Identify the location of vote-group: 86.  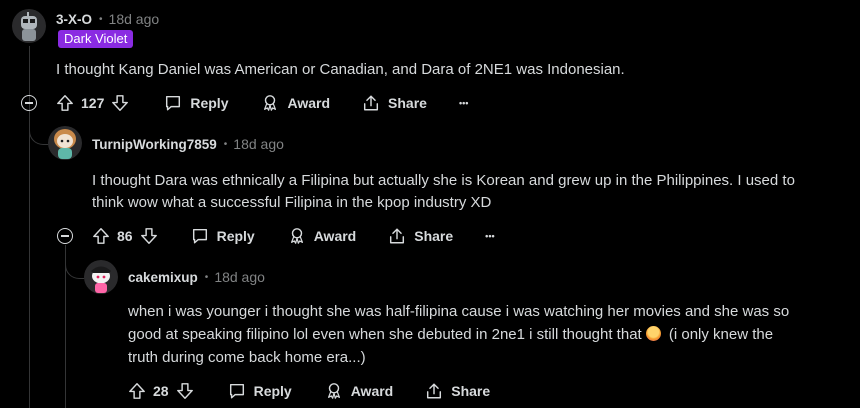
(125, 236).